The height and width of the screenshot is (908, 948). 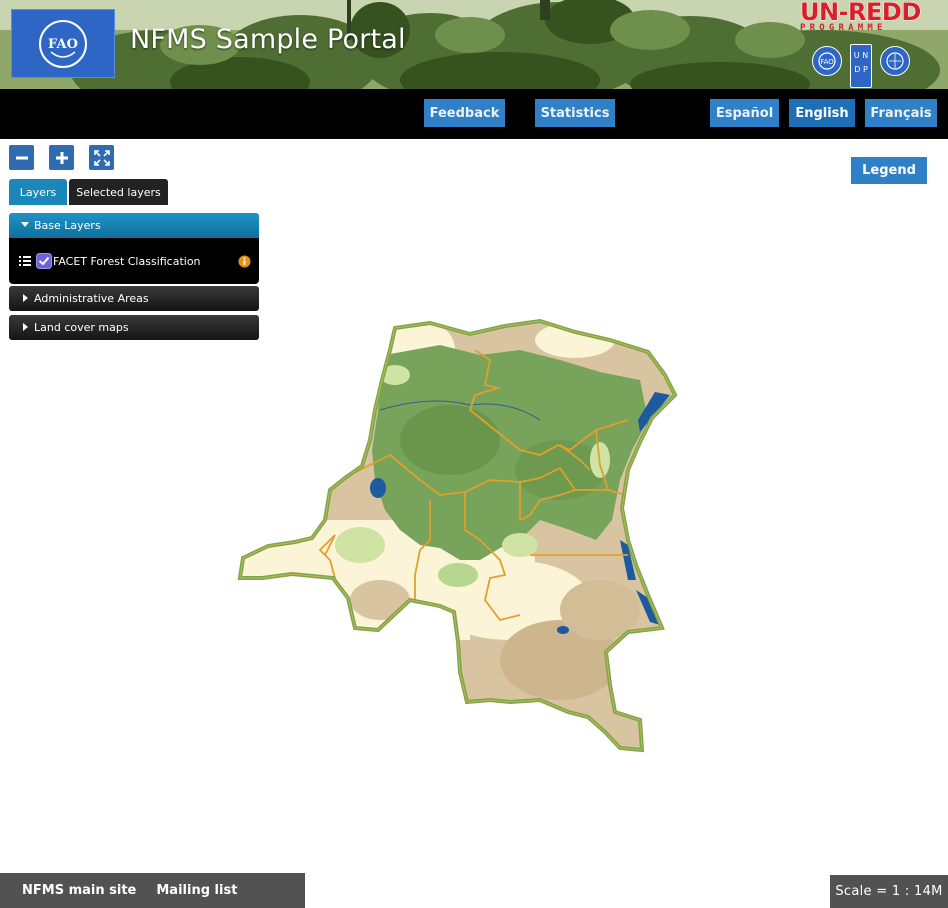 I want to click on plus-icon, so click(x=61, y=157).